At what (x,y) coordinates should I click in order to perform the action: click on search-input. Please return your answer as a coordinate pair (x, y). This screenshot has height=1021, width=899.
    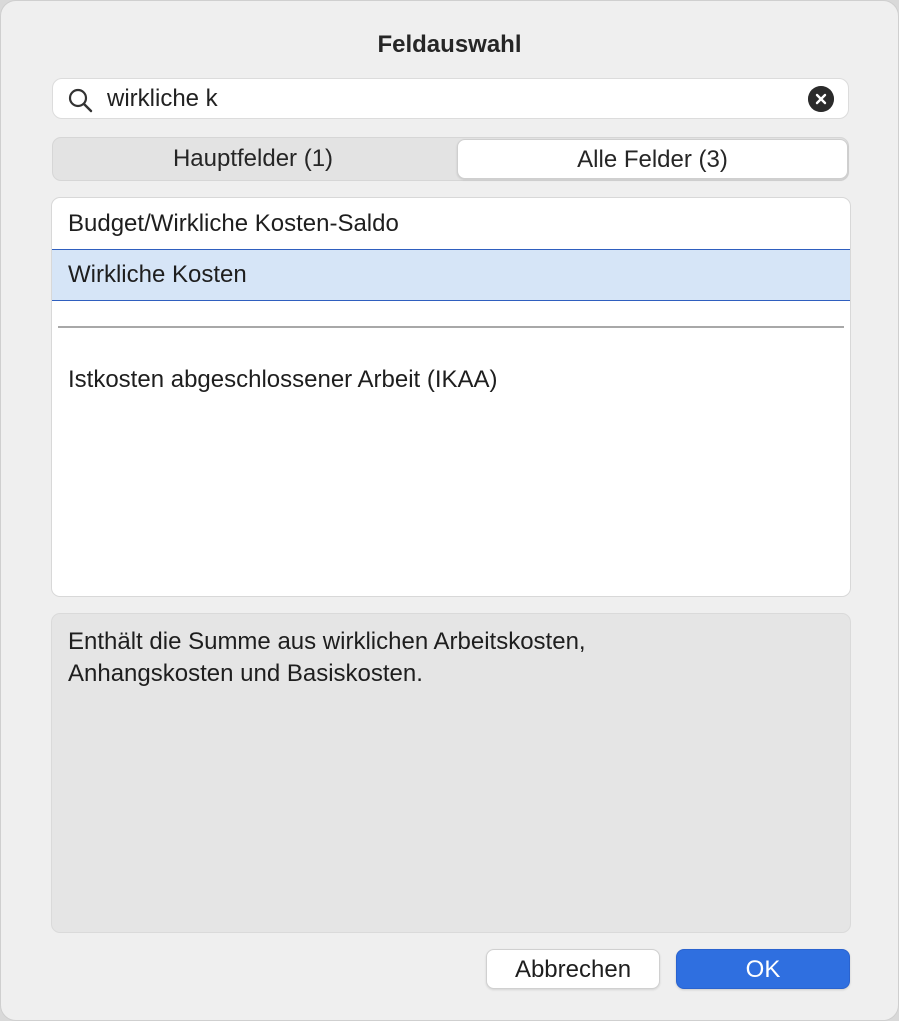
    Looking at the image, I should click on (452, 99).